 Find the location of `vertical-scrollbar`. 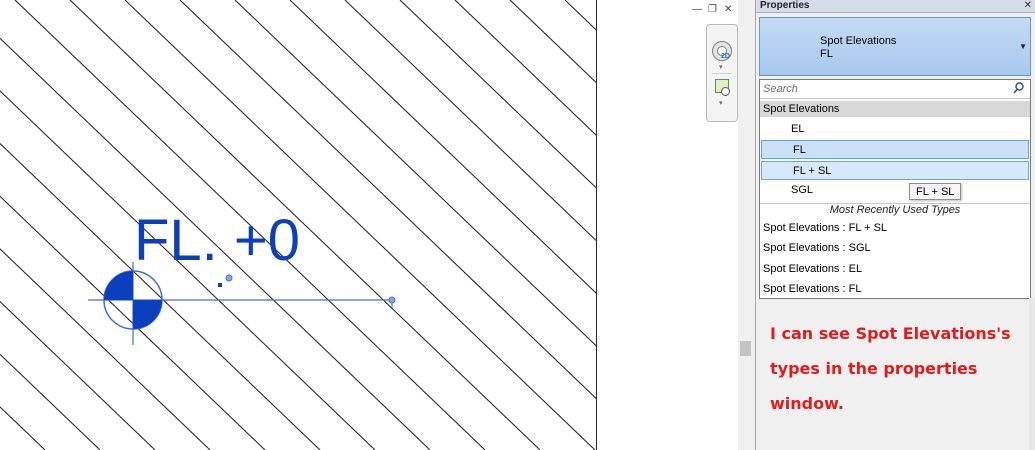

vertical-scrollbar is located at coordinates (746, 225).